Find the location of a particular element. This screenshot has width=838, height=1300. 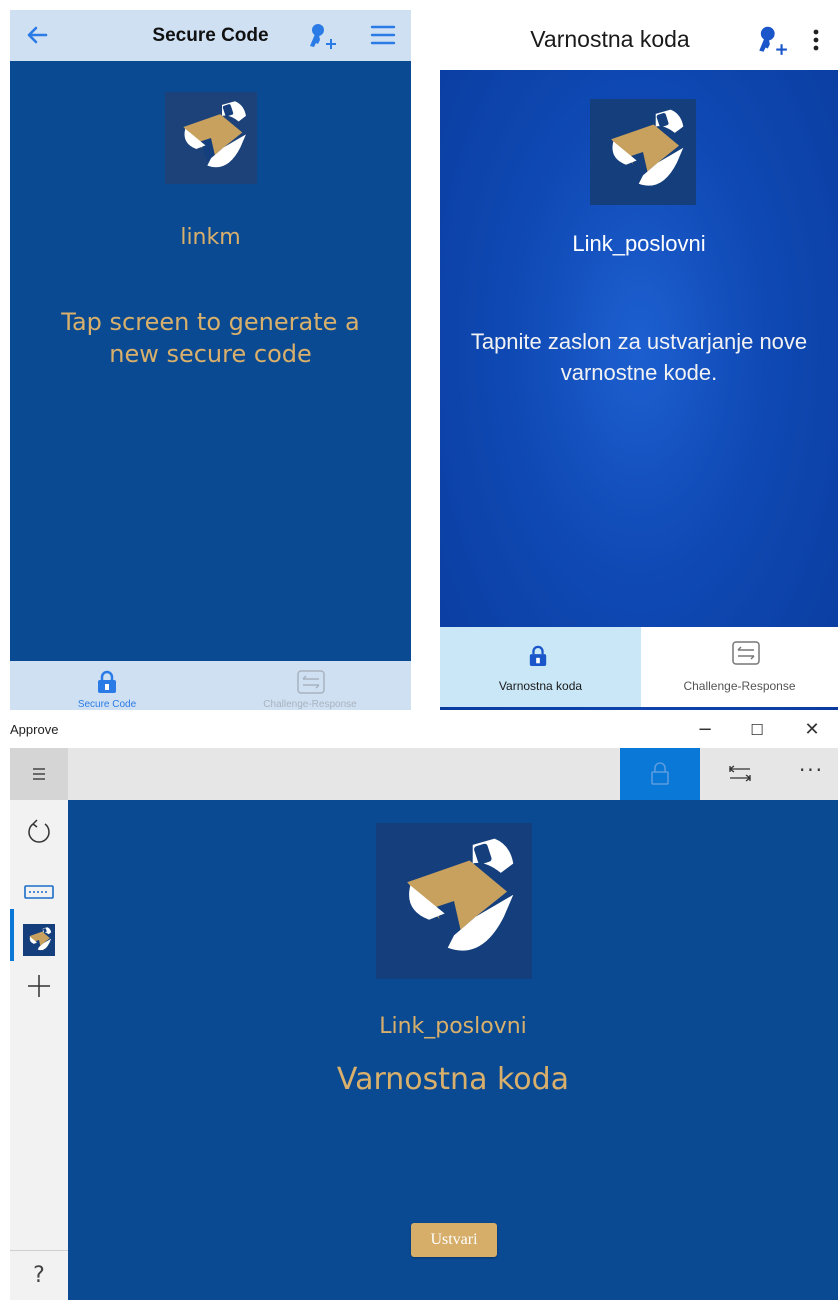

hamburger-menu-button is located at coordinates (39, 774).